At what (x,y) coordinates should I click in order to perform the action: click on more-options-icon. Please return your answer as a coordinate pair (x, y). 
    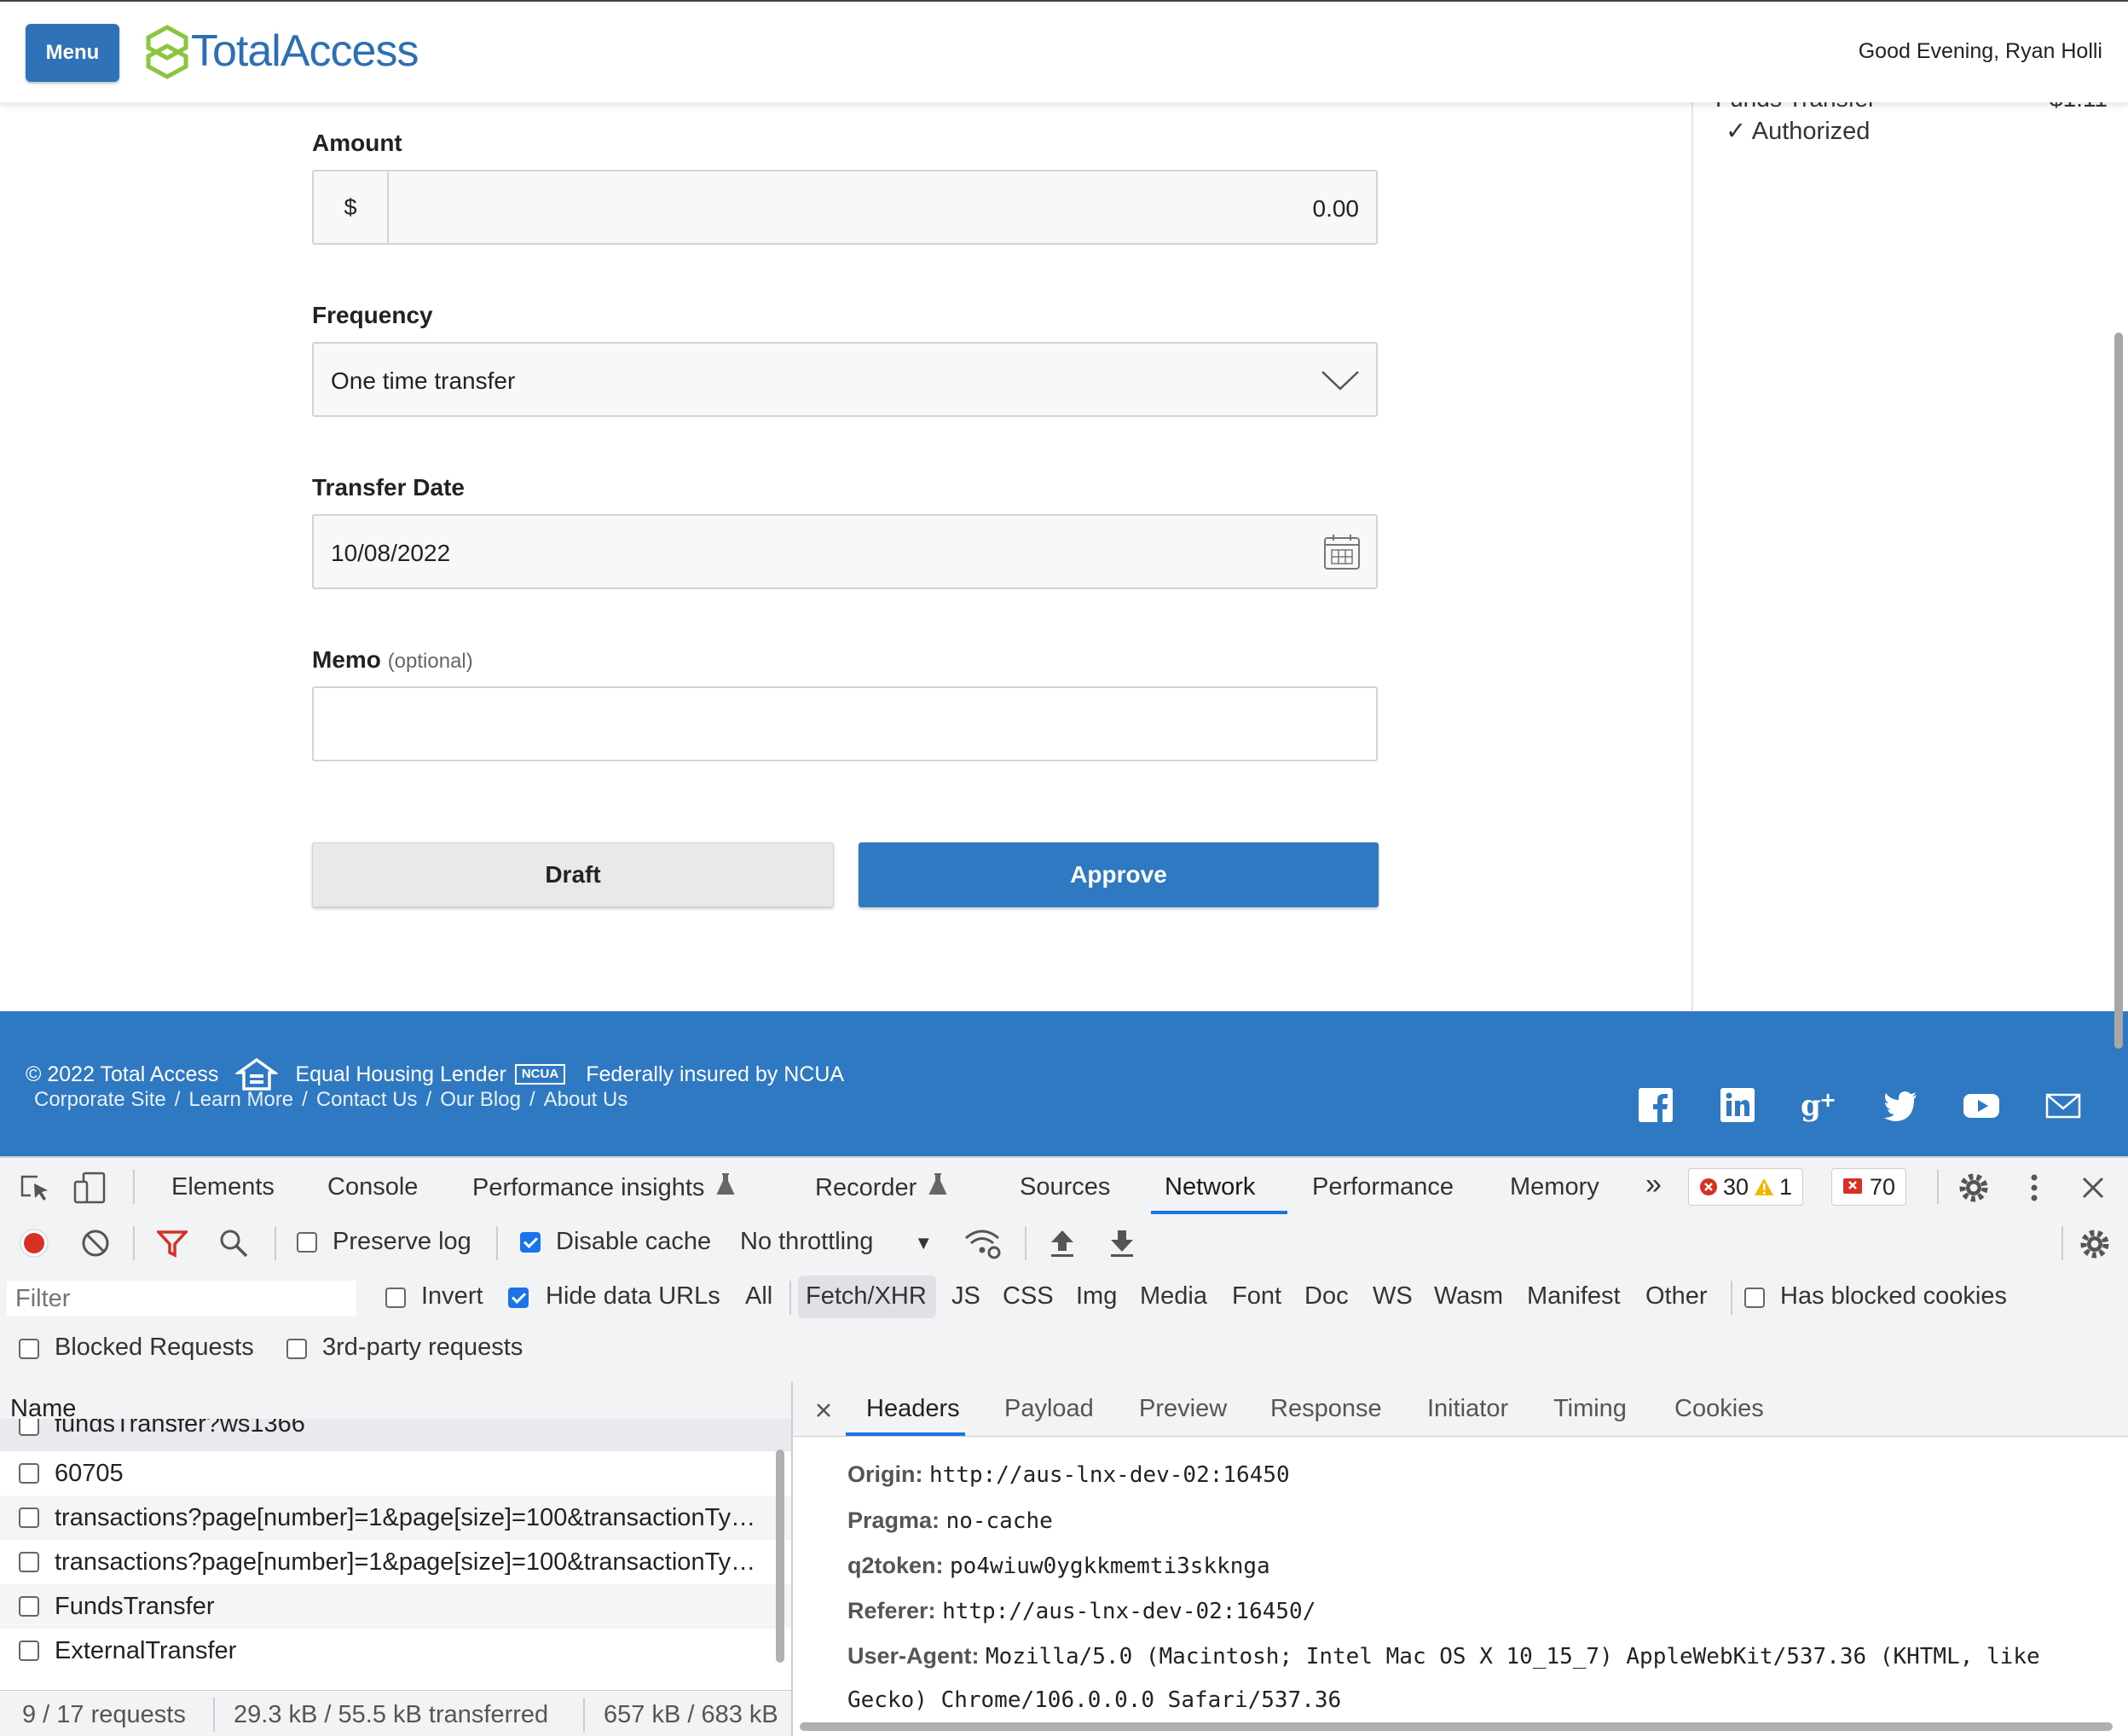
    Looking at the image, I should click on (2034, 1188).